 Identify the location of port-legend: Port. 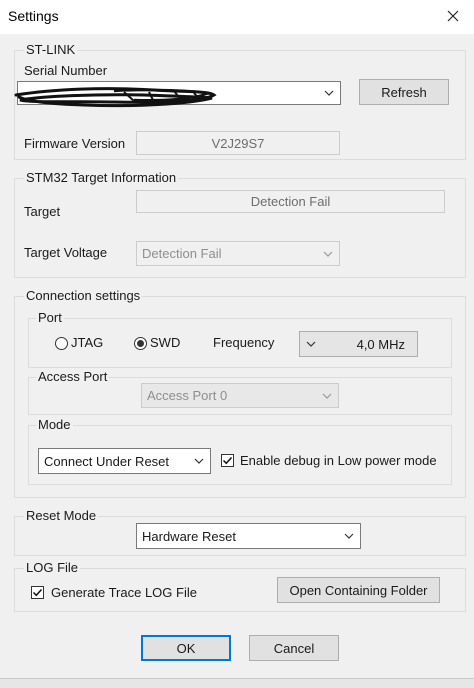
(50, 317).